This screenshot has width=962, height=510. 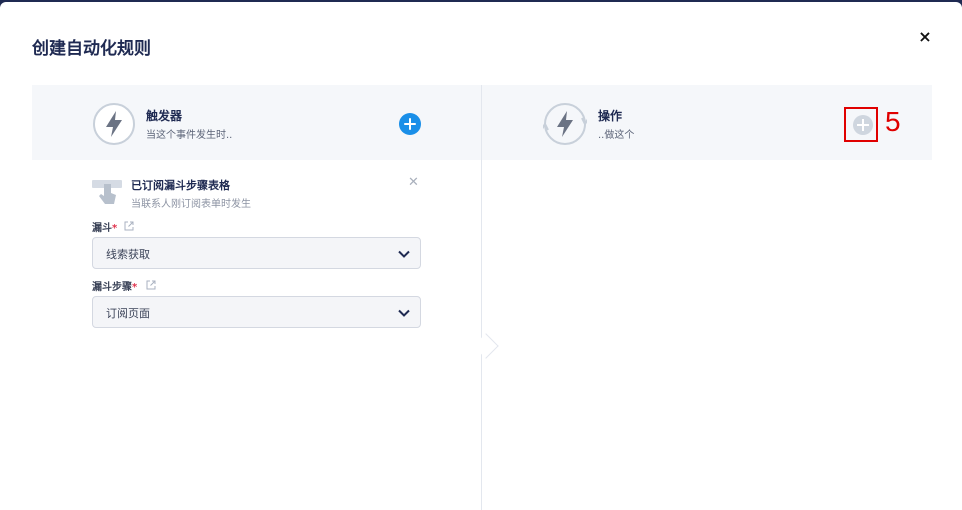 What do you see at coordinates (616, 135) in the screenshot?
I see `action-panel-subtitle: ..做这个` at bounding box center [616, 135].